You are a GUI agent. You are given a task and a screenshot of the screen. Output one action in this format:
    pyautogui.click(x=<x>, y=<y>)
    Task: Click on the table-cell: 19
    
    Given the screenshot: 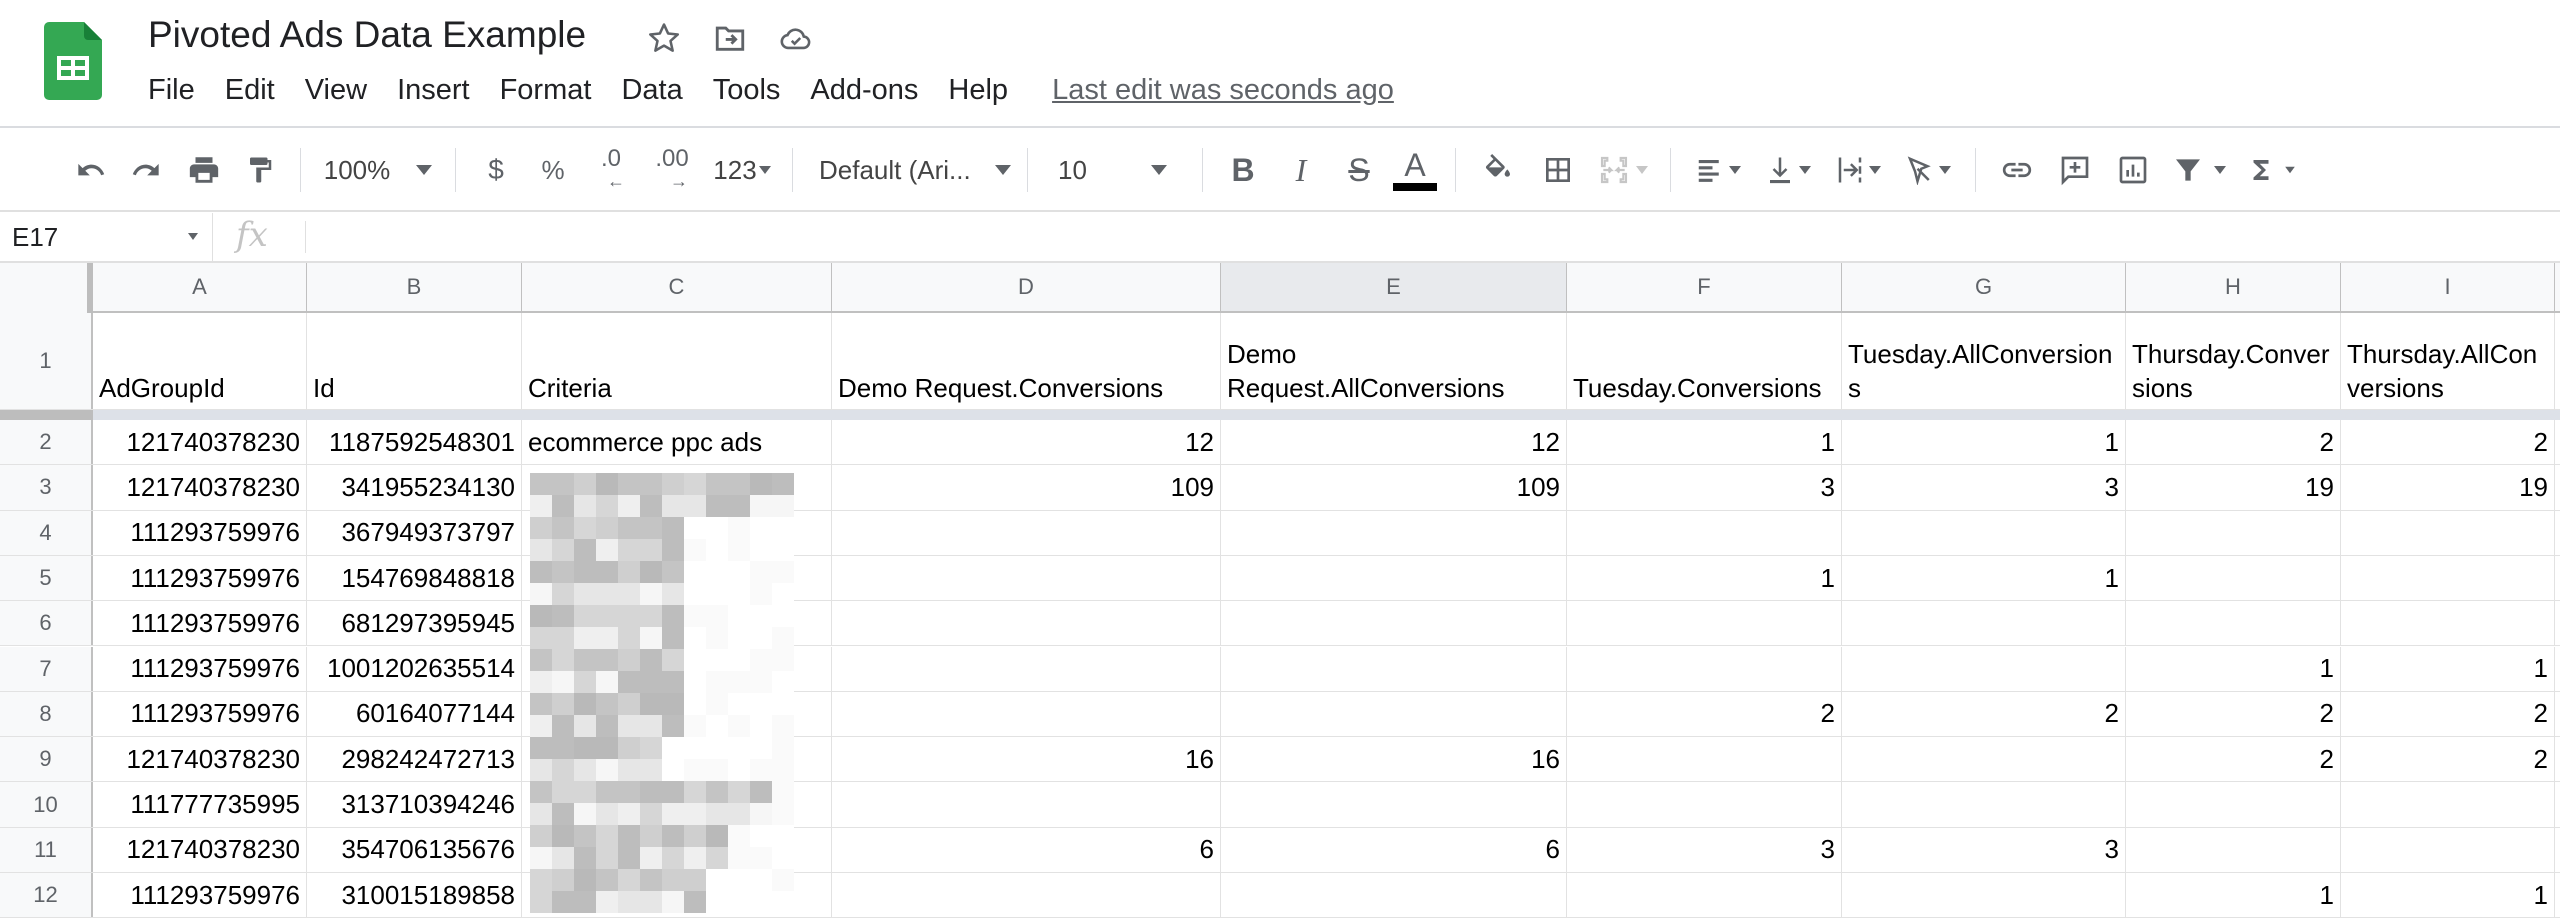 What is the action you would take?
    pyautogui.click(x=2233, y=487)
    